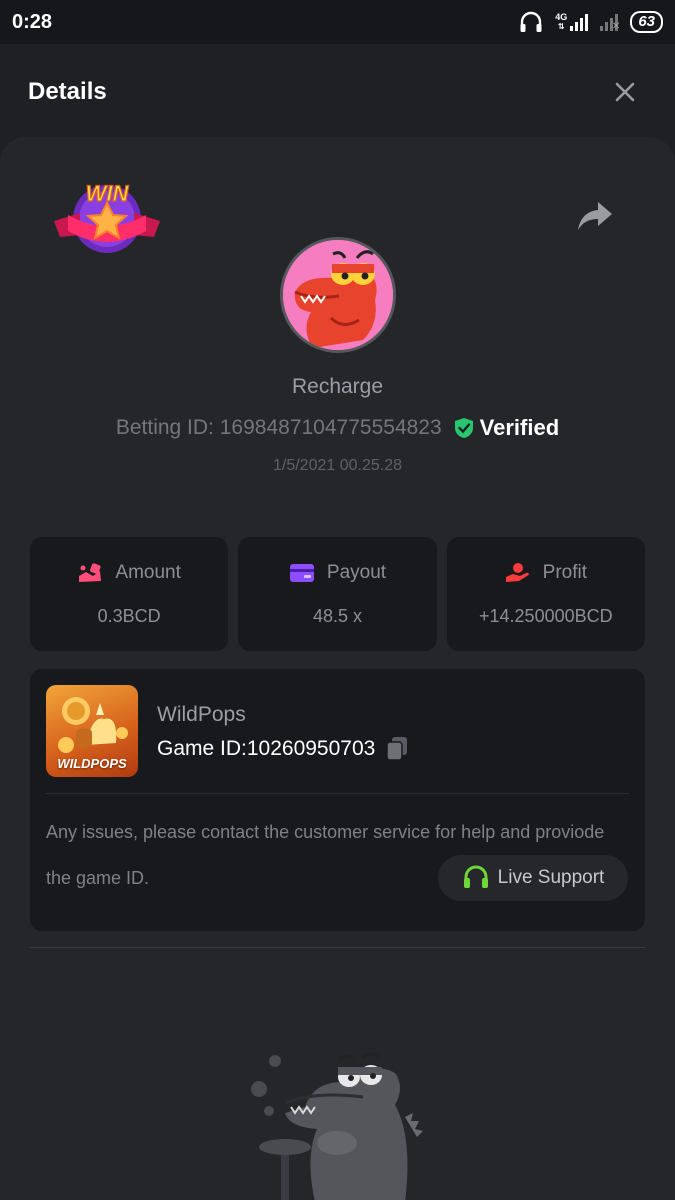 This screenshot has width=675, height=1200. What do you see at coordinates (90, 572) in the screenshot?
I see `amount-icon` at bounding box center [90, 572].